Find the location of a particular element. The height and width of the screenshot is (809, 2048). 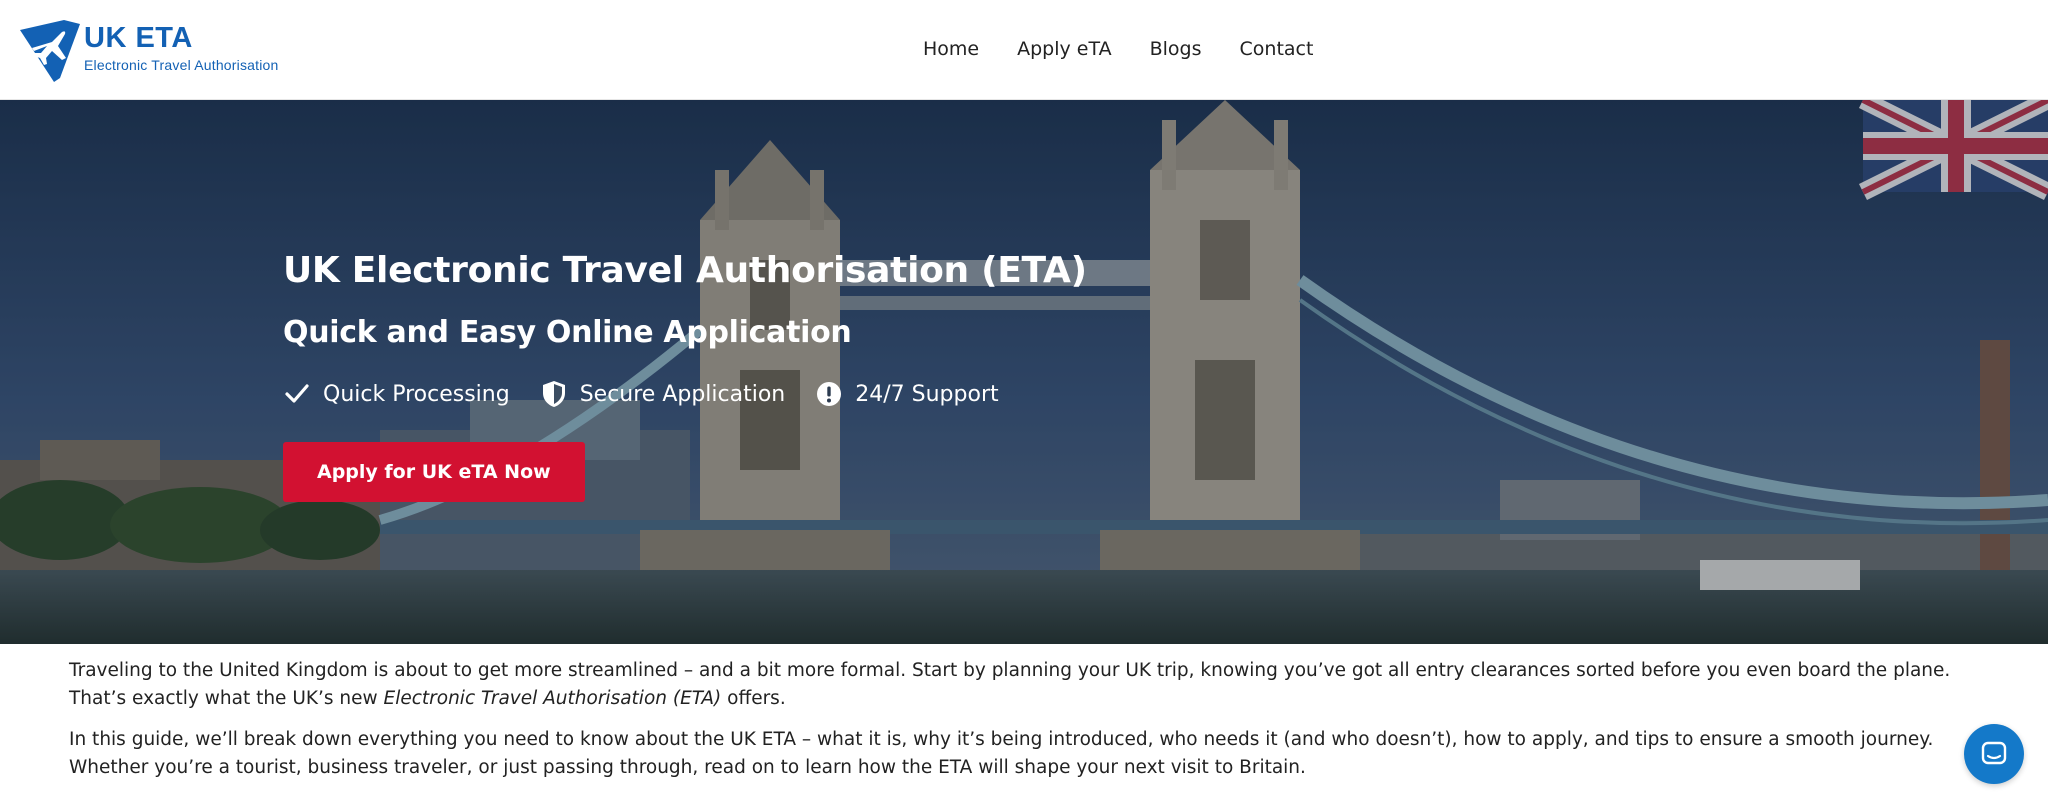

plane-logo-icon is located at coordinates (51, 51).